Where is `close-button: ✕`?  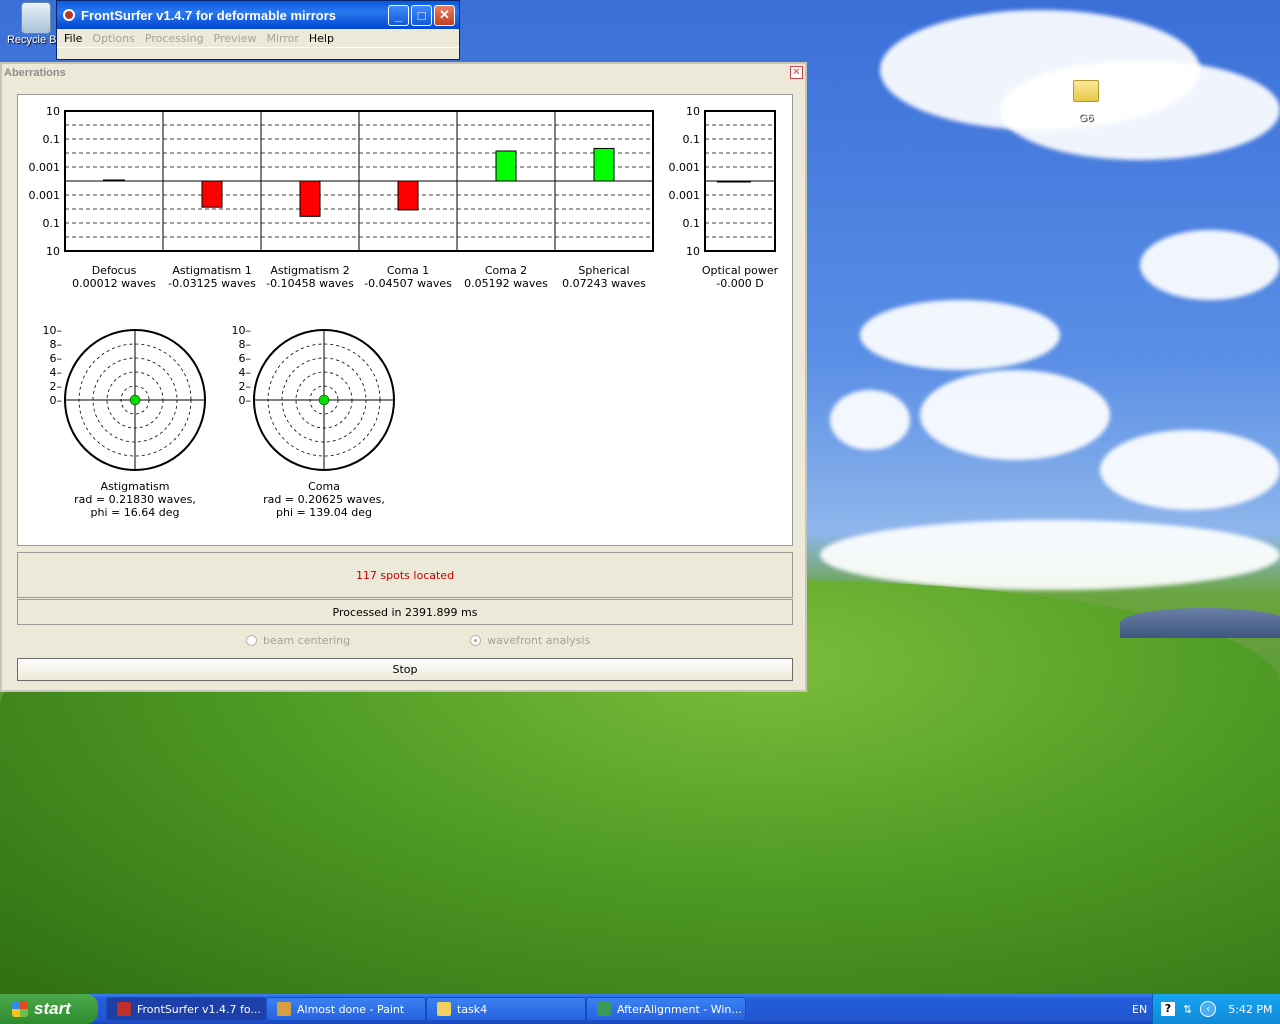 close-button: ✕ is located at coordinates (444, 15).